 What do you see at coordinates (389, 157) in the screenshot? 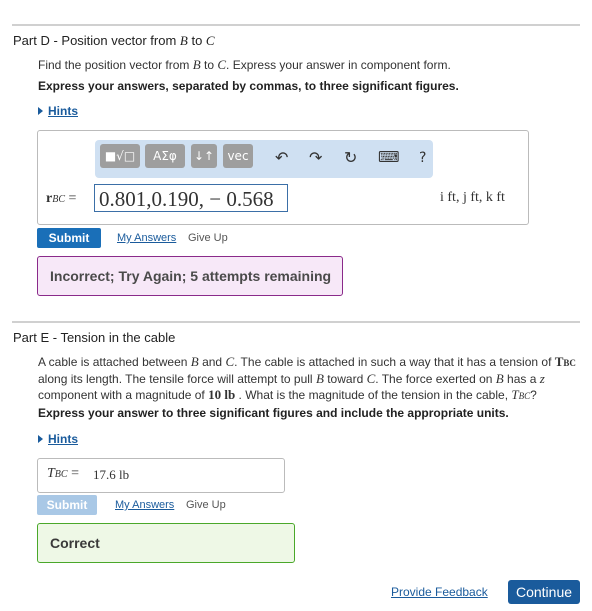
I see `keyboard-icon: ⌨` at bounding box center [389, 157].